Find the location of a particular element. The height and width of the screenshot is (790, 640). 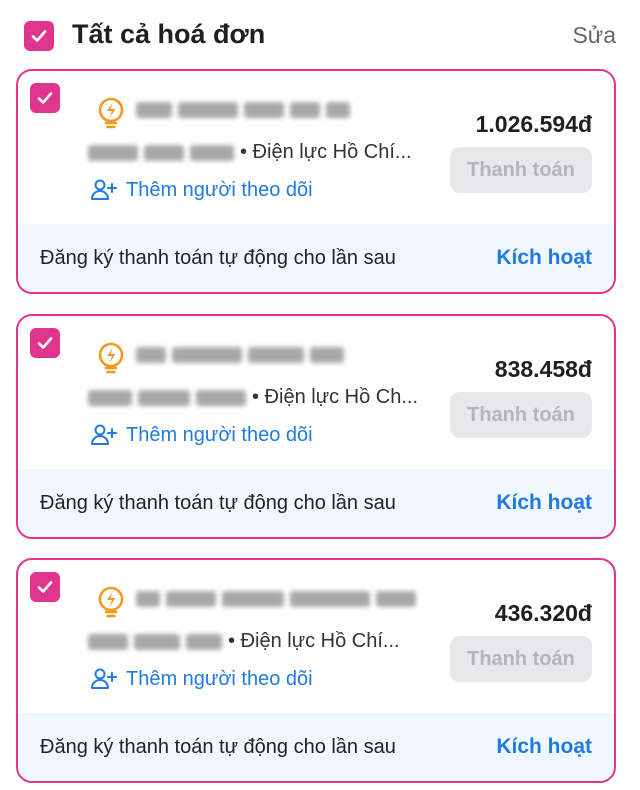

page-title: Tất cả hoá đơn is located at coordinates (169, 34).